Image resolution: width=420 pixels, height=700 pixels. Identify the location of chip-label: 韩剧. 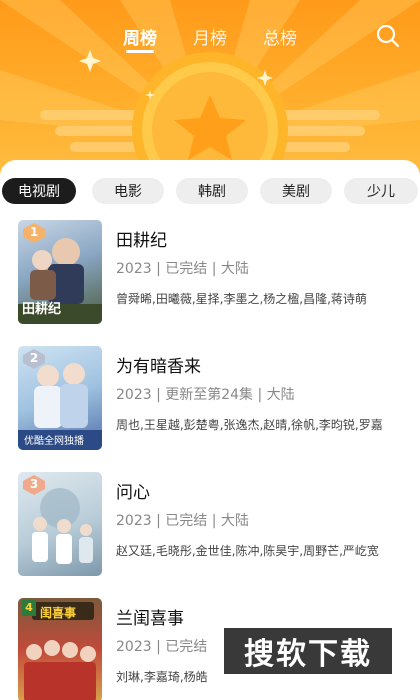
(212, 192).